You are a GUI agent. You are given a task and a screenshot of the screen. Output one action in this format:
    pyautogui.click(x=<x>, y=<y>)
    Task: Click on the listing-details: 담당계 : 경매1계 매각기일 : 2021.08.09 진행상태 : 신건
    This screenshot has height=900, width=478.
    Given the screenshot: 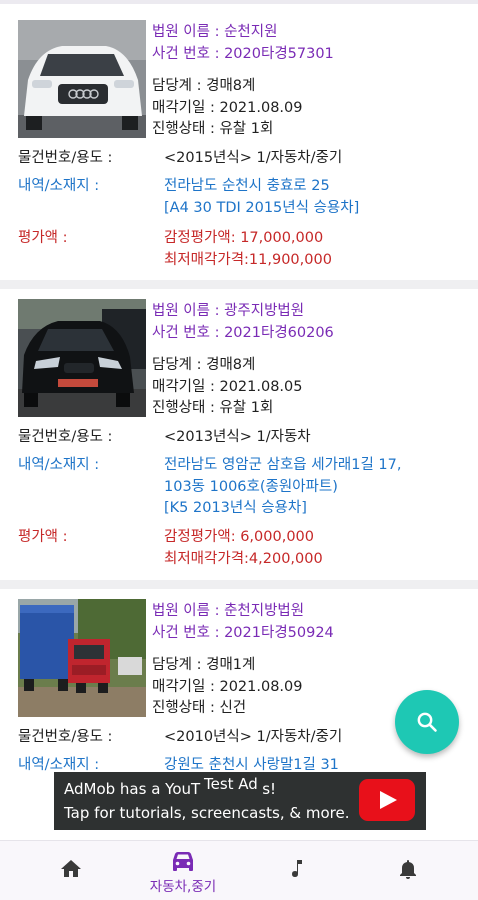 What is the action you would take?
    pyautogui.click(x=227, y=687)
    